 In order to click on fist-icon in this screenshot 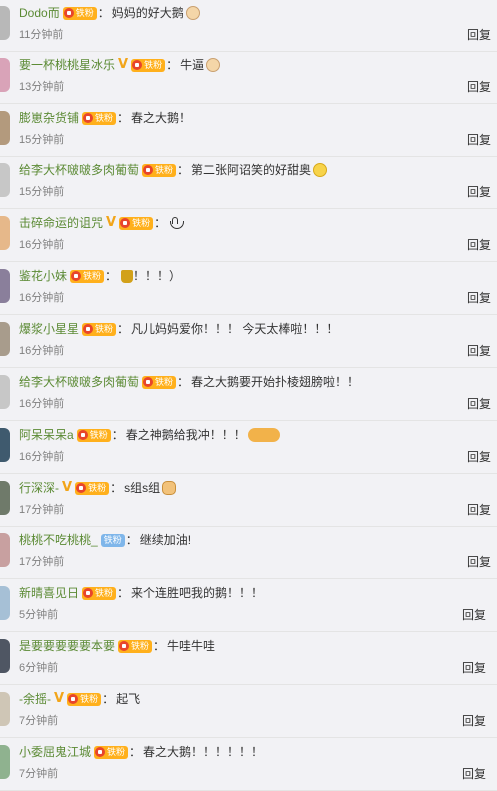, I will do `click(169, 488)`.